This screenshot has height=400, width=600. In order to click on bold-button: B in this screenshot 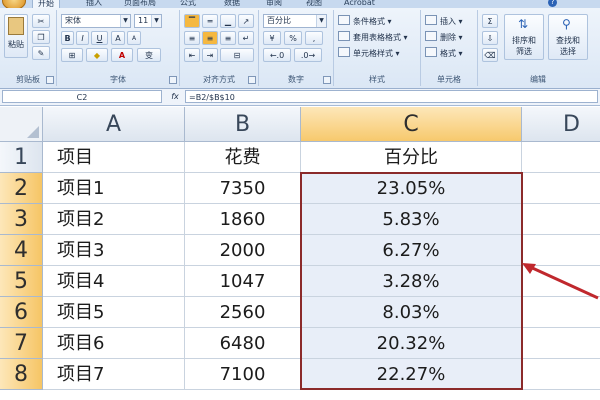, I will do `click(67, 38)`.